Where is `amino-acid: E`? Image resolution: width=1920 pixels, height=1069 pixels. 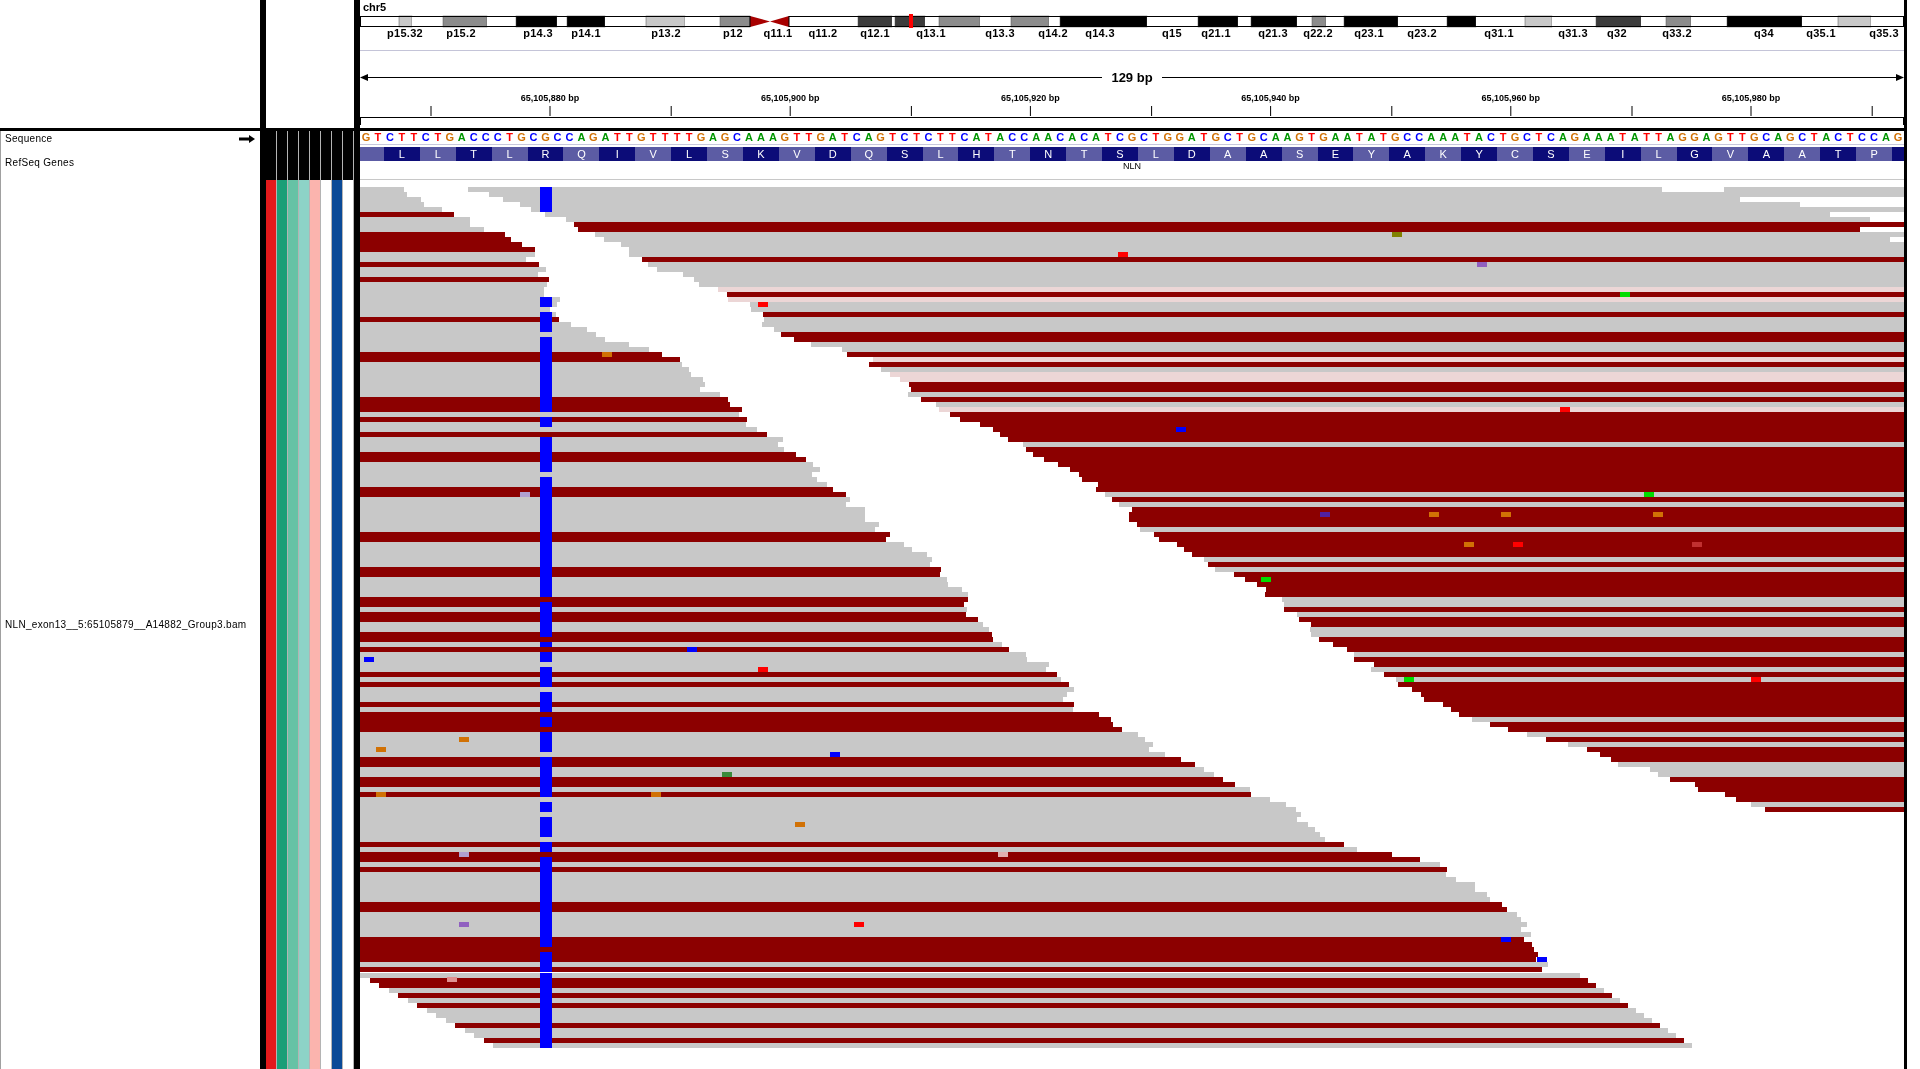
amino-acid: E is located at coordinates (1586, 154).